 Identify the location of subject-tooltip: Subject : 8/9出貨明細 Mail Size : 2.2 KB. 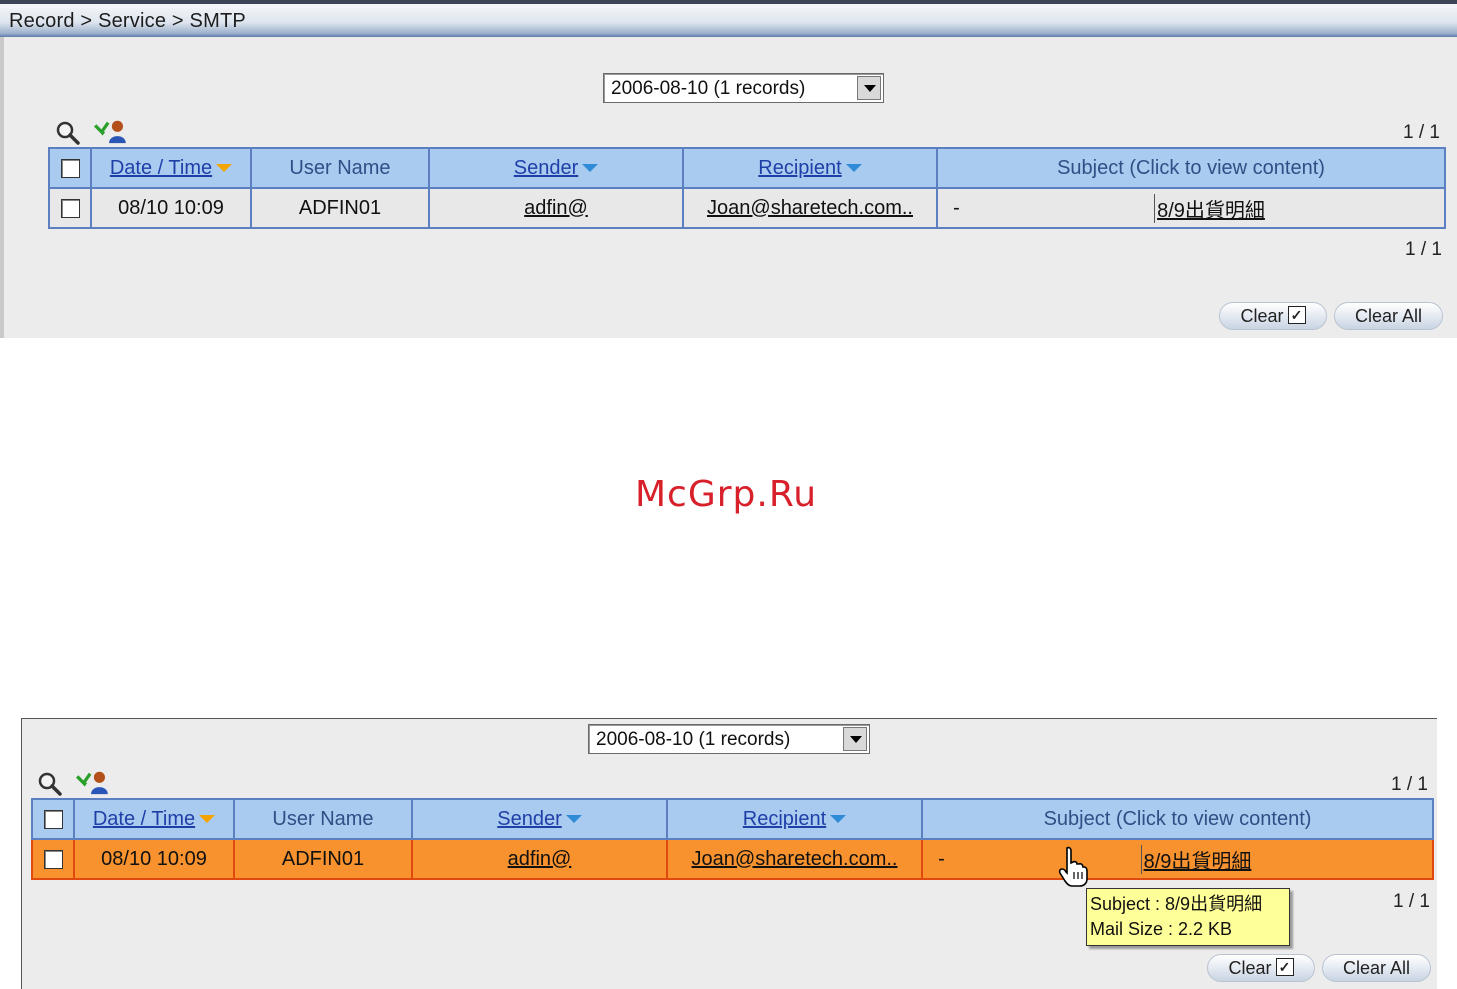
(1188, 917).